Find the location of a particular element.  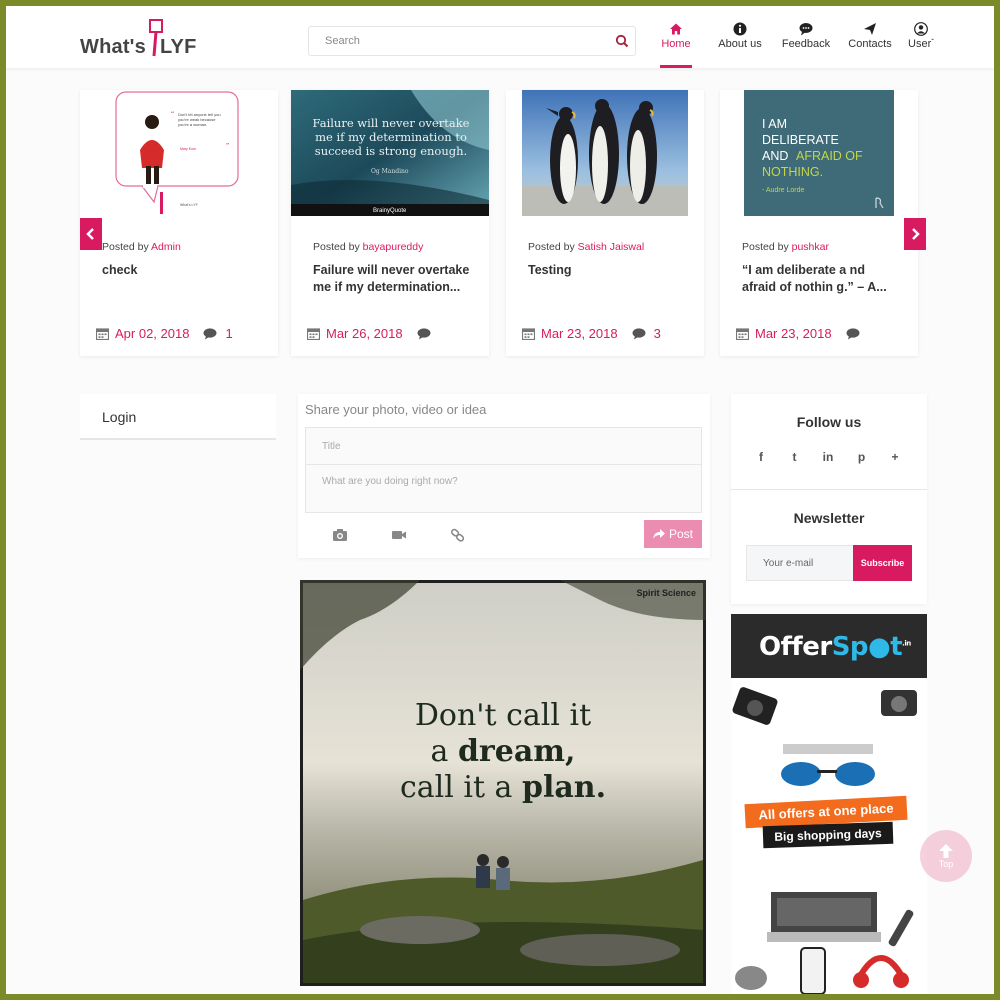

ad-header: OfferSp●t.in is located at coordinates (829, 646).